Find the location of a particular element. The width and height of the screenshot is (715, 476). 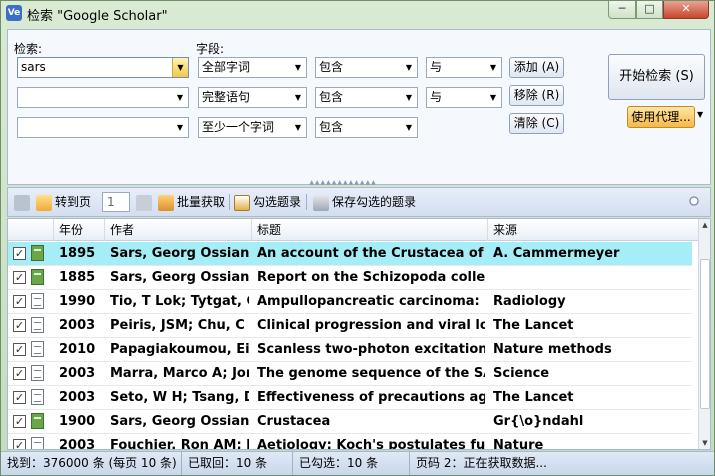

cell-author: Fouchier, Ron AM; K is located at coordinates (179, 444).